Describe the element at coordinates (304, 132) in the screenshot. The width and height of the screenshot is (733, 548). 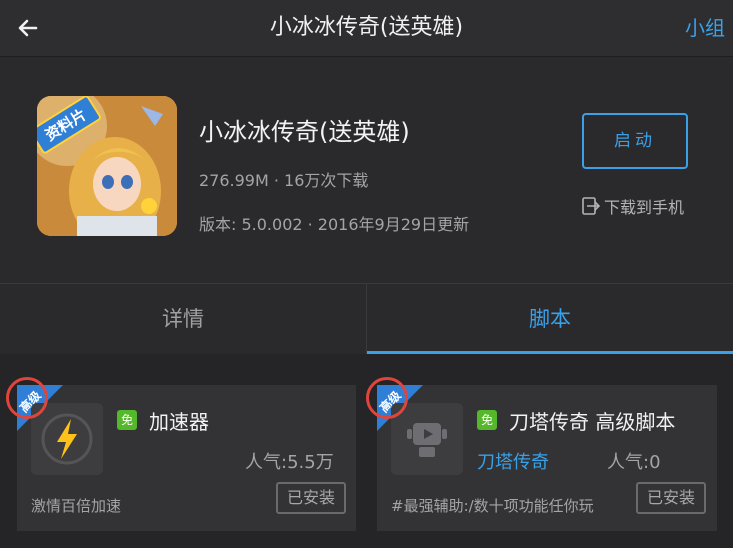
I see `app-name: 小冰冰传奇(送英雄)` at that location.